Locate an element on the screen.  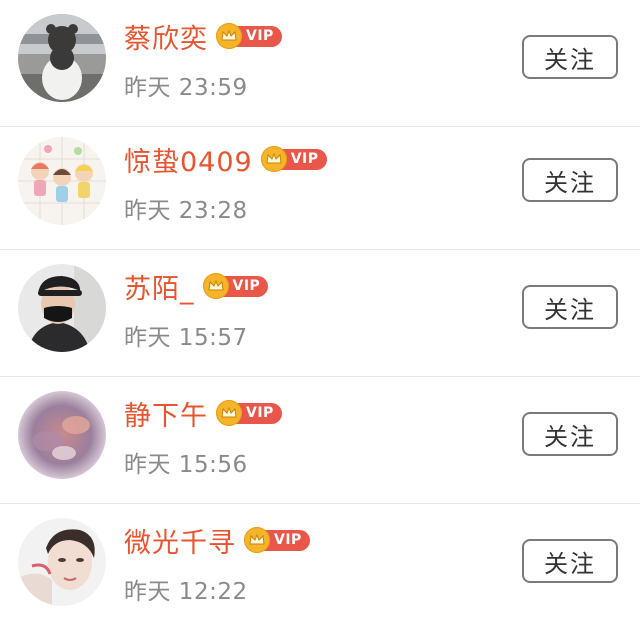
username: 蔡欣奕 is located at coordinates (166, 36).